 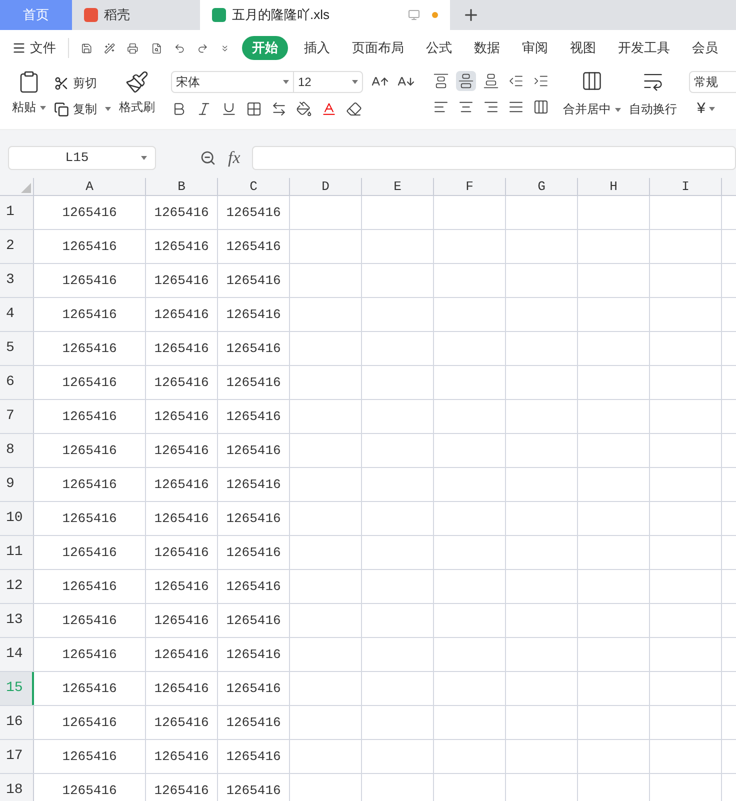 I want to click on align-right-icon, so click(x=491, y=107).